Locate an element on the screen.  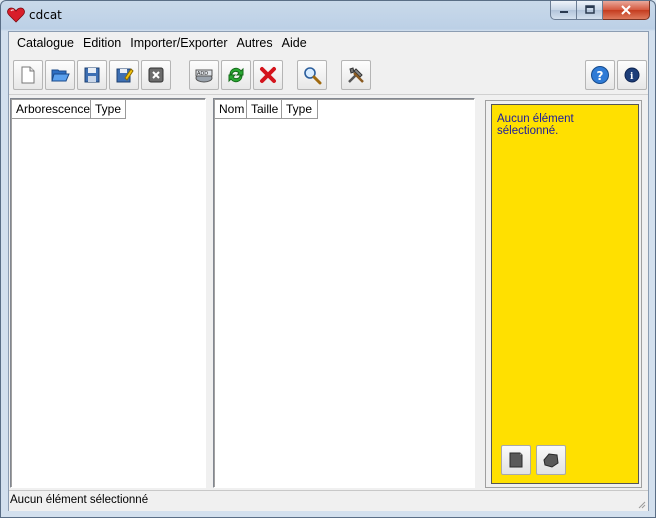
window-title: cdcat is located at coordinates (45, 15).